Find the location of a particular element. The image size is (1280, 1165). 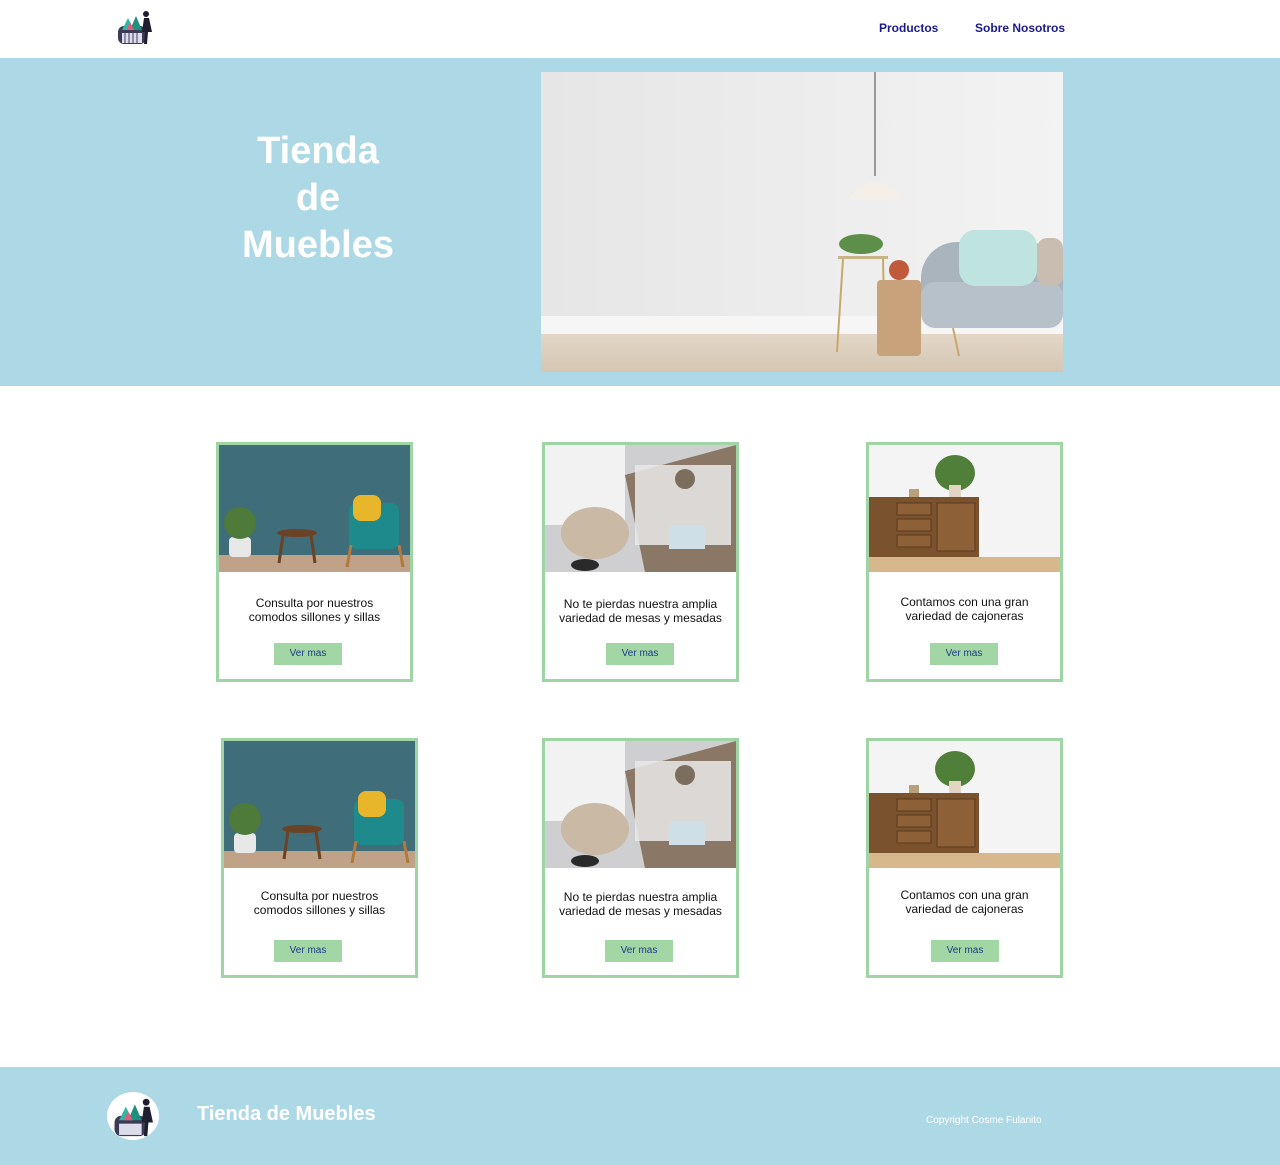

hero-title-line: Tienda is located at coordinates (318, 151).